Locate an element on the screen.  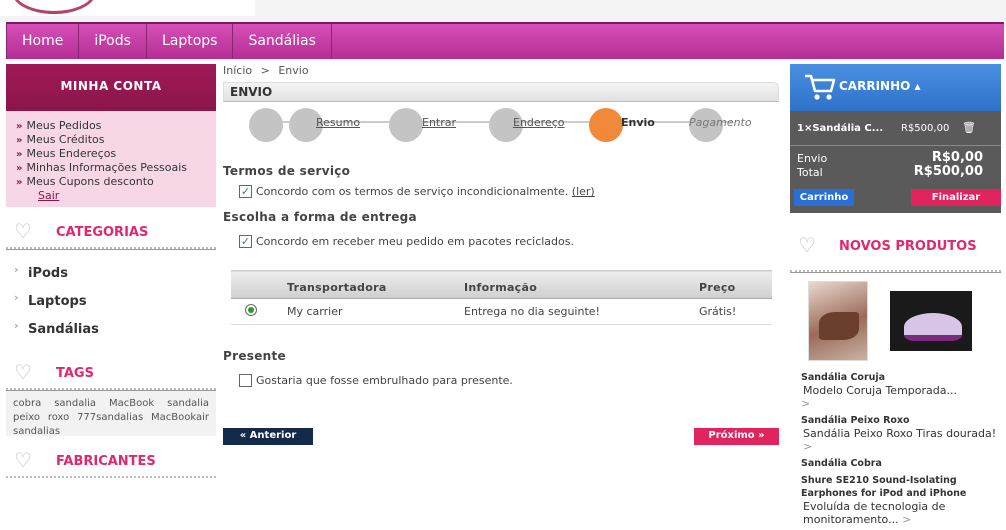
table-header-carrier: Transportadora is located at coordinates (375, 284).